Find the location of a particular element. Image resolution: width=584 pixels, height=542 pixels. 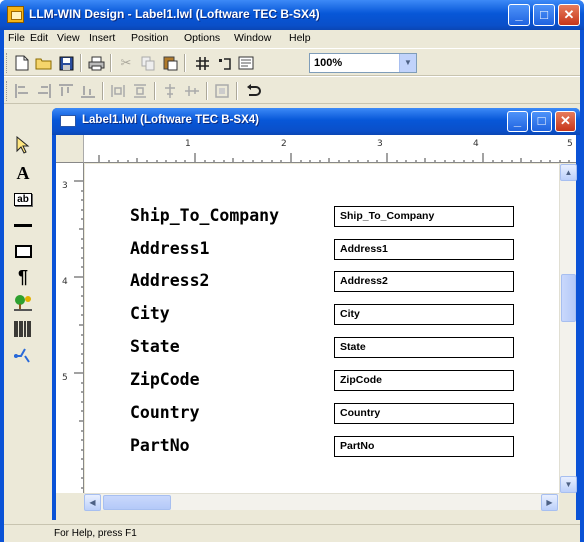

space-vertical-icon is located at coordinates (140, 91).